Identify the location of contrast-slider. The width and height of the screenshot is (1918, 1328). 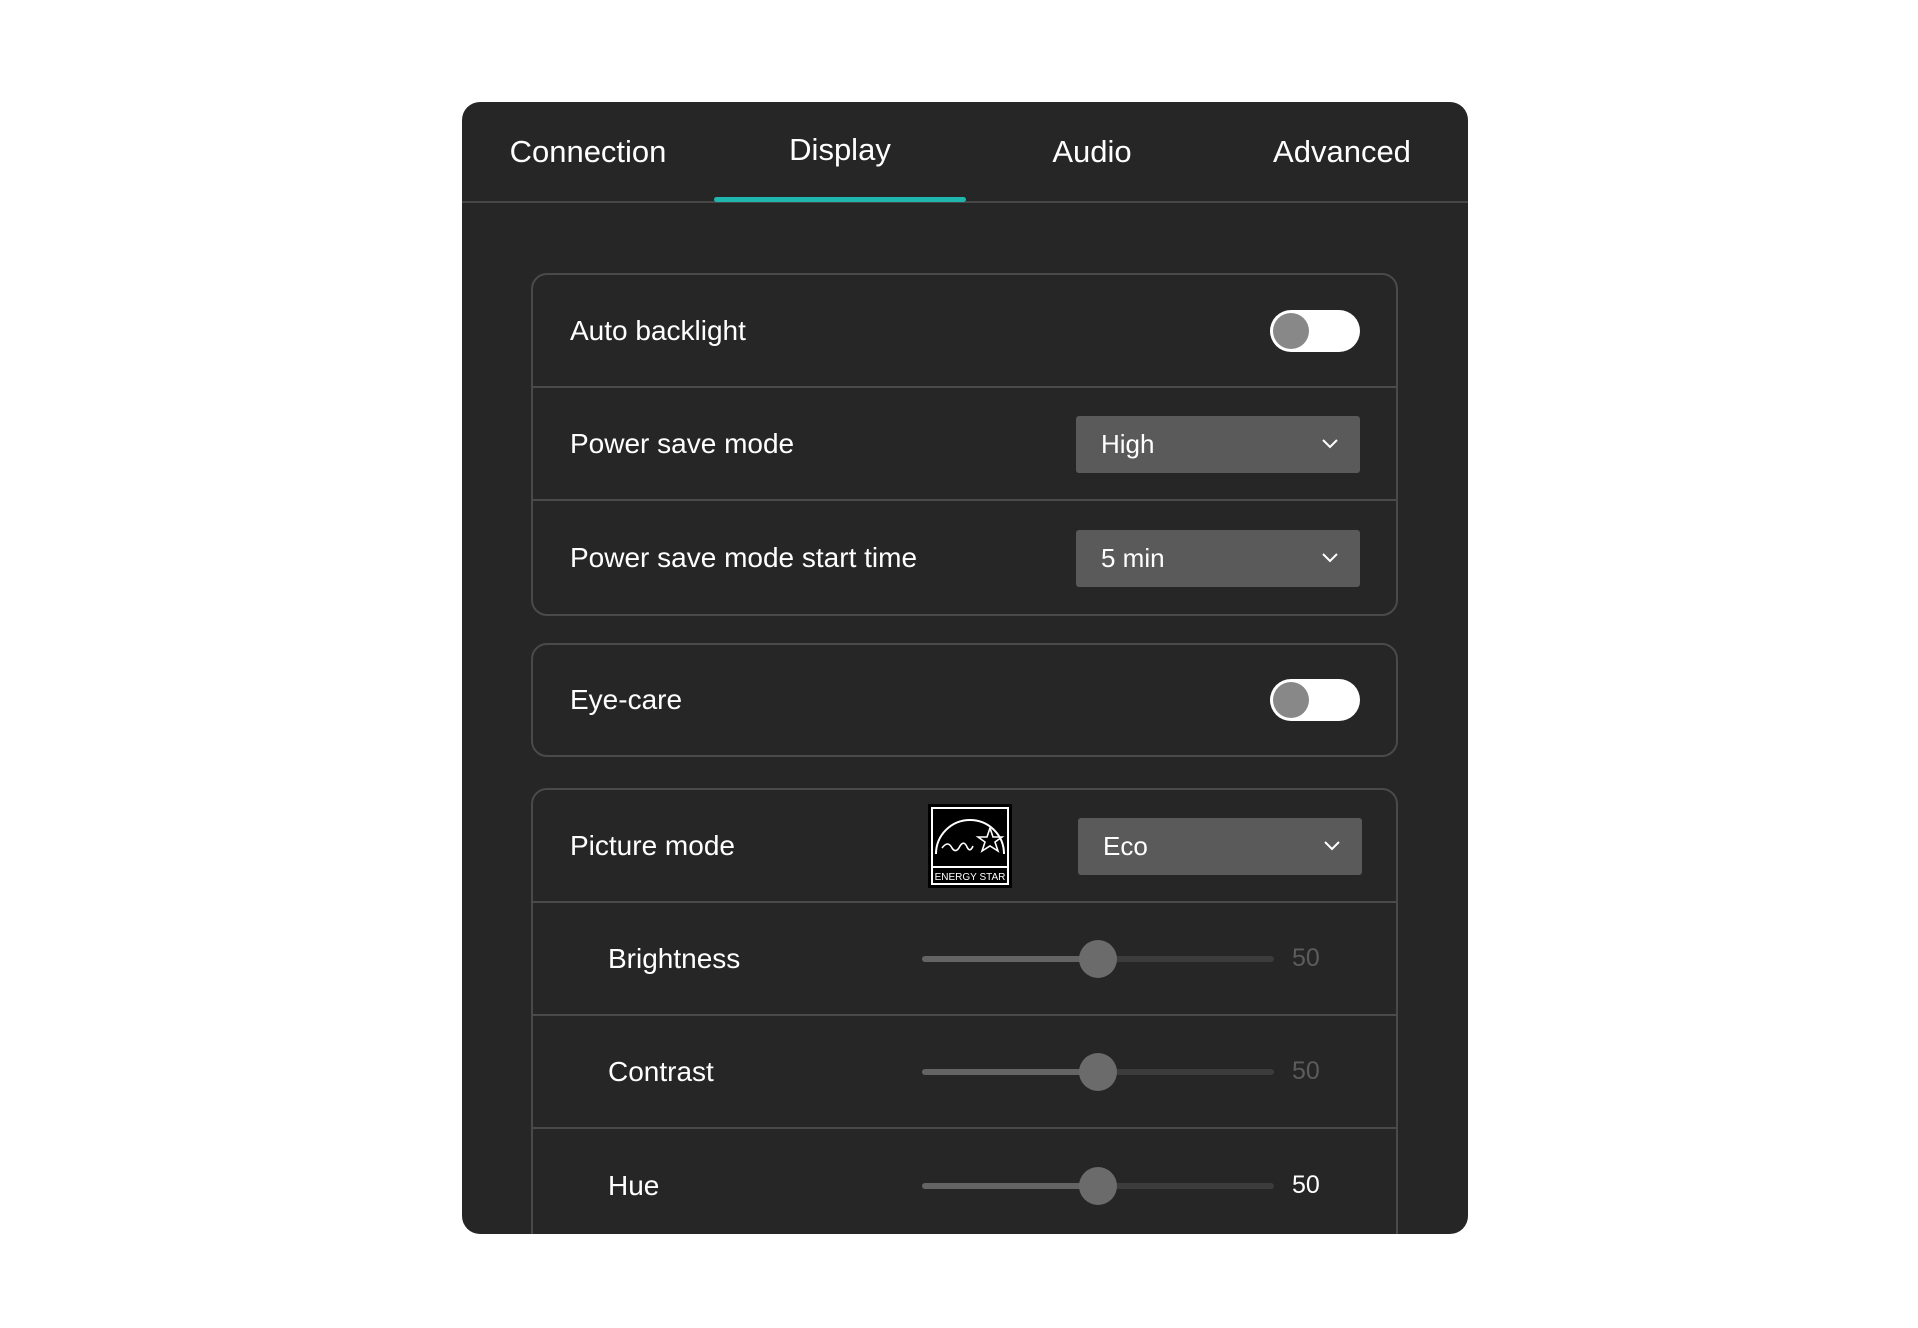
(1098, 1072).